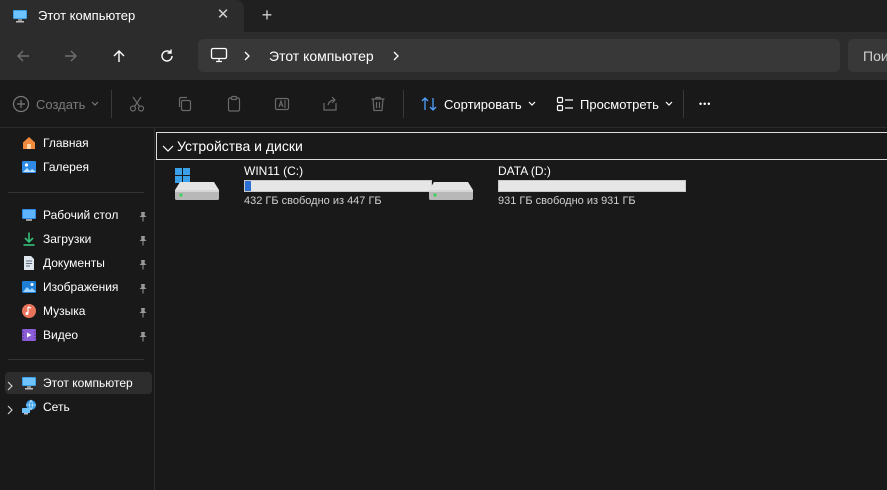  I want to click on sidebar-item-pictures: Изображения, so click(78, 287).